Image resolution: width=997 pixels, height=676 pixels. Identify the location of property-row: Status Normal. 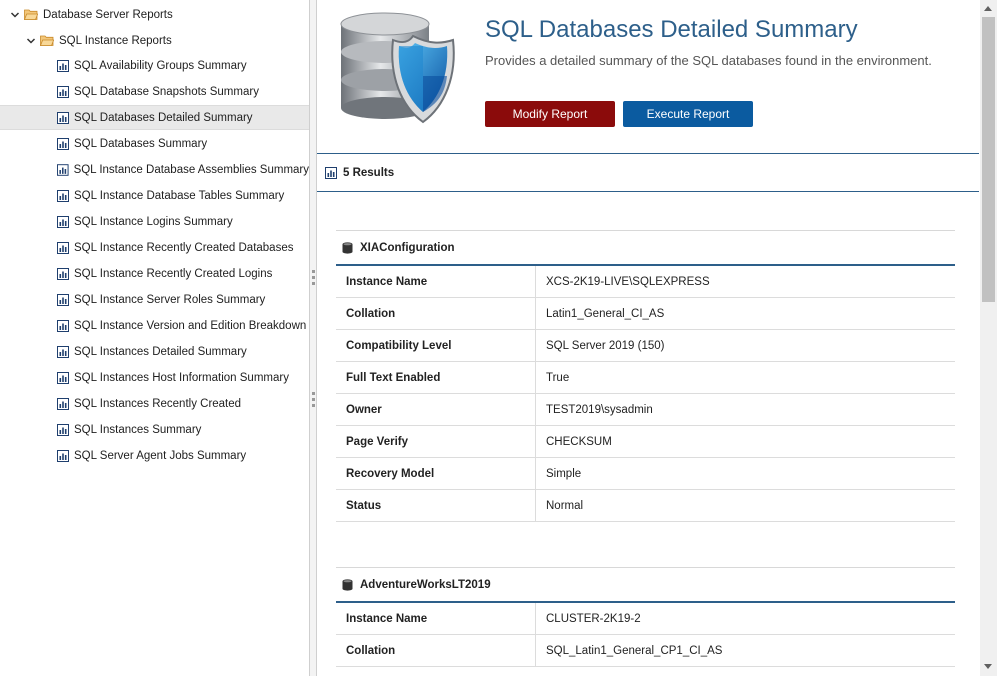
(645, 506).